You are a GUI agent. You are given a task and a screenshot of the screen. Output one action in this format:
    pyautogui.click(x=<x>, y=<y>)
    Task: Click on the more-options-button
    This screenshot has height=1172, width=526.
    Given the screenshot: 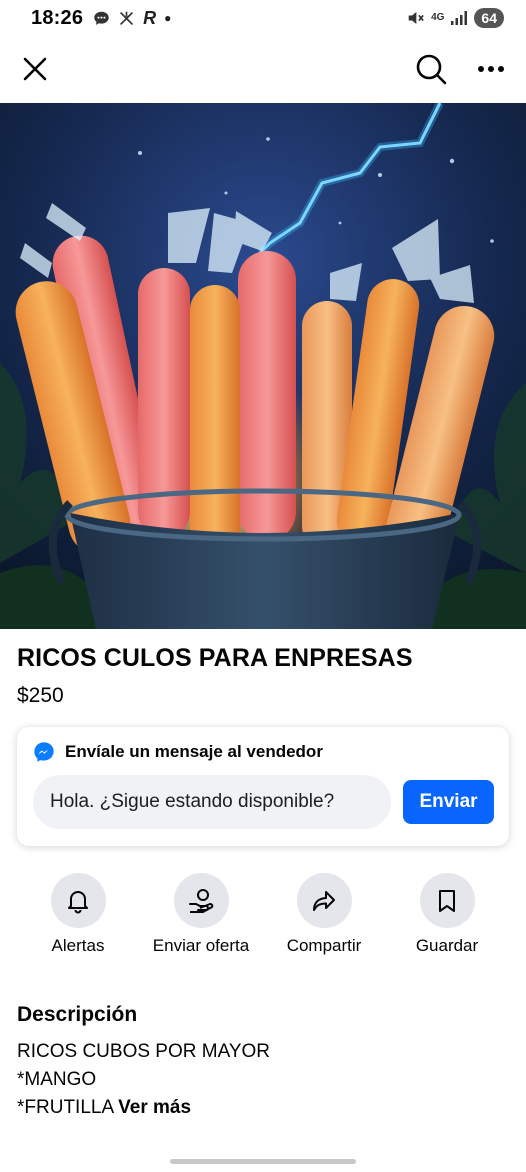 What is the action you would take?
    pyautogui.click(x=491, y=69)
    